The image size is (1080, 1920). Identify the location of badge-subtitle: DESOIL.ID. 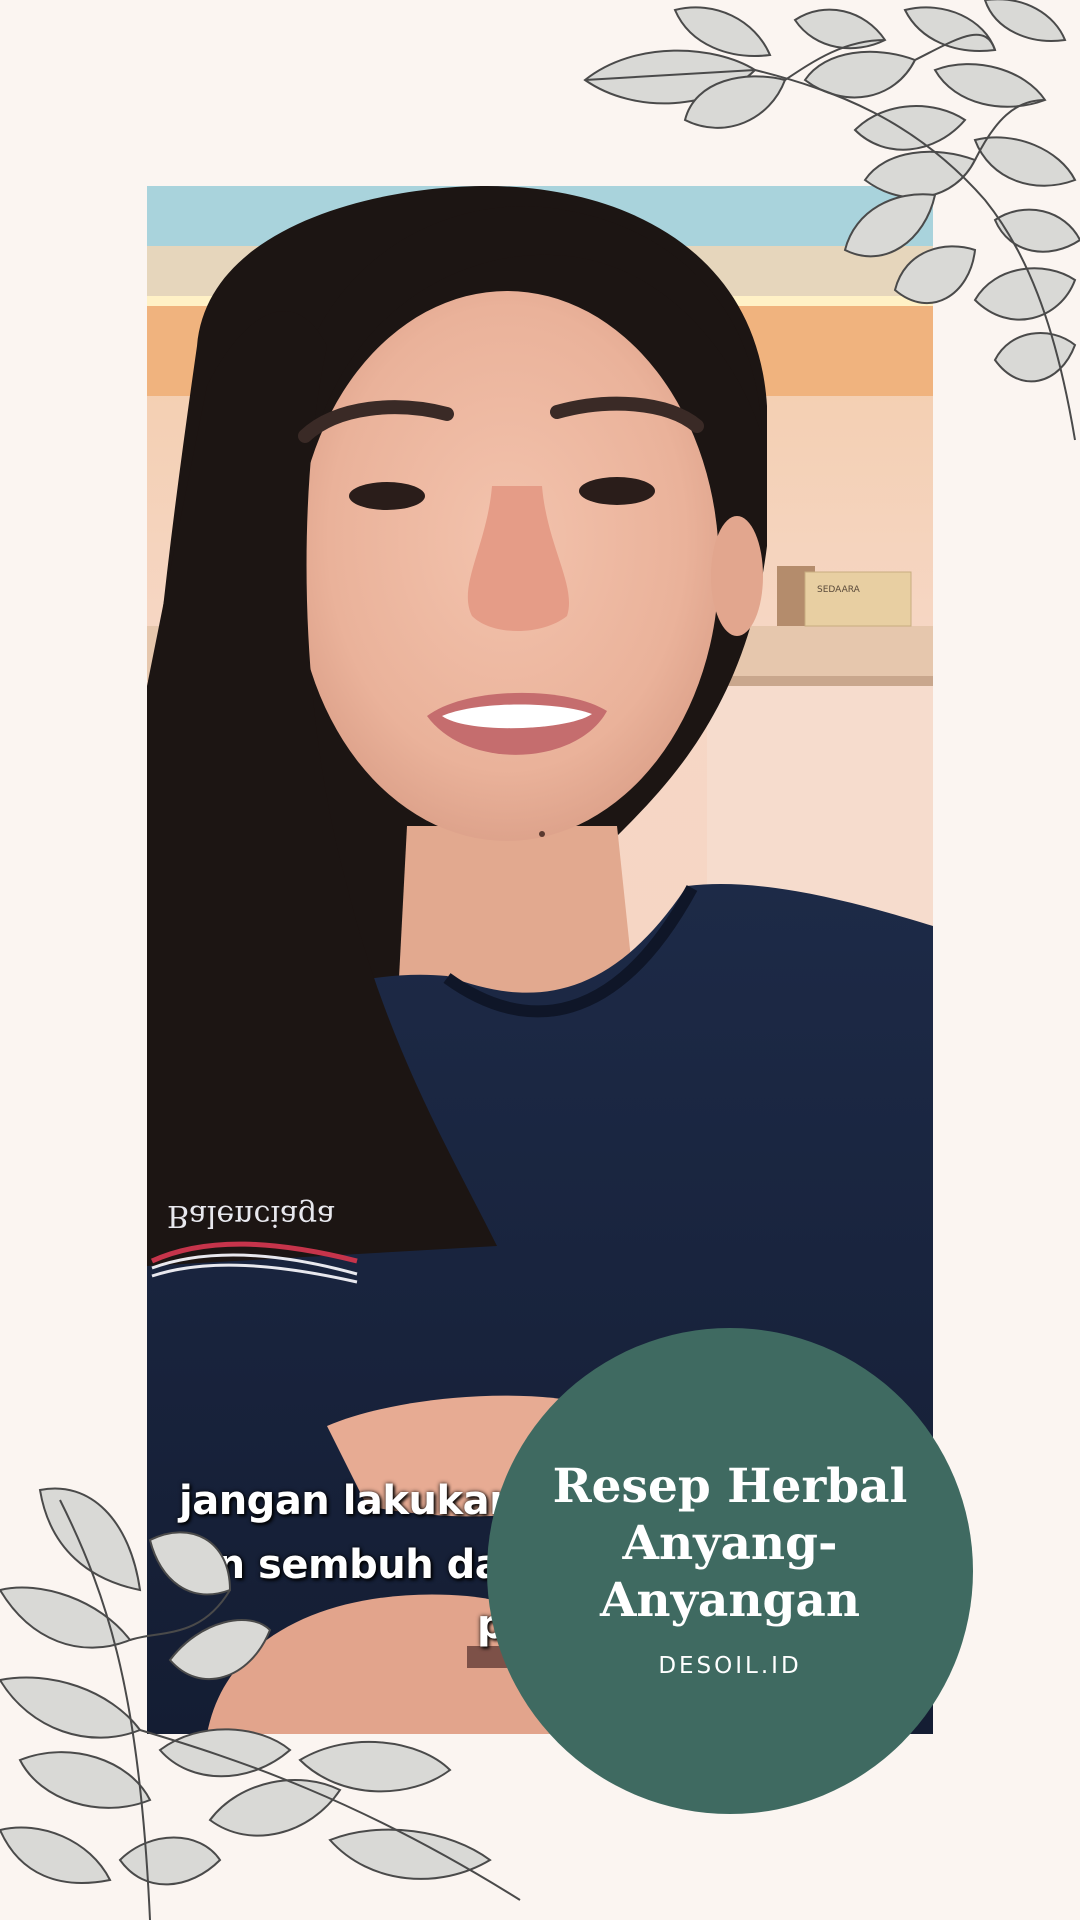
(730, 1665).